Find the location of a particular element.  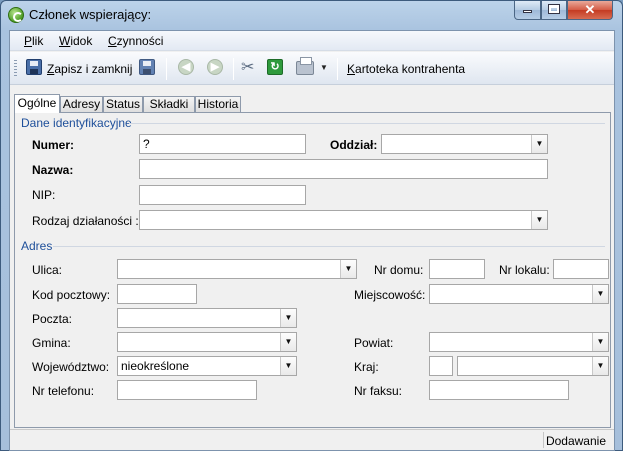

status-bar: Dodawanie is located at coordinates (312, 439).